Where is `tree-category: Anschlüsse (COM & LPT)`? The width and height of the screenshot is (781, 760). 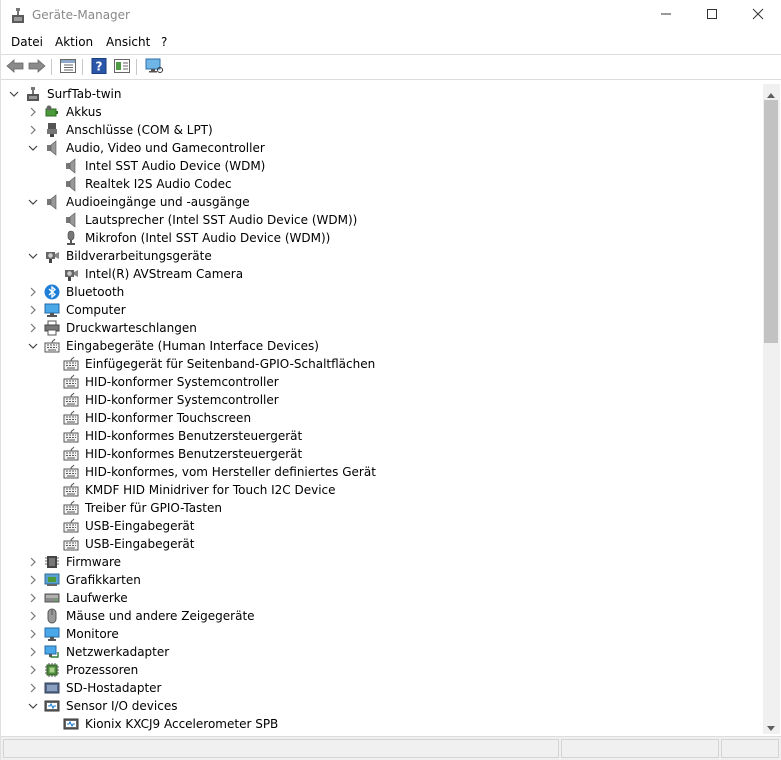
tree-category: Anschlüsse (COM & LPT) is located at coordinates (382, 130).